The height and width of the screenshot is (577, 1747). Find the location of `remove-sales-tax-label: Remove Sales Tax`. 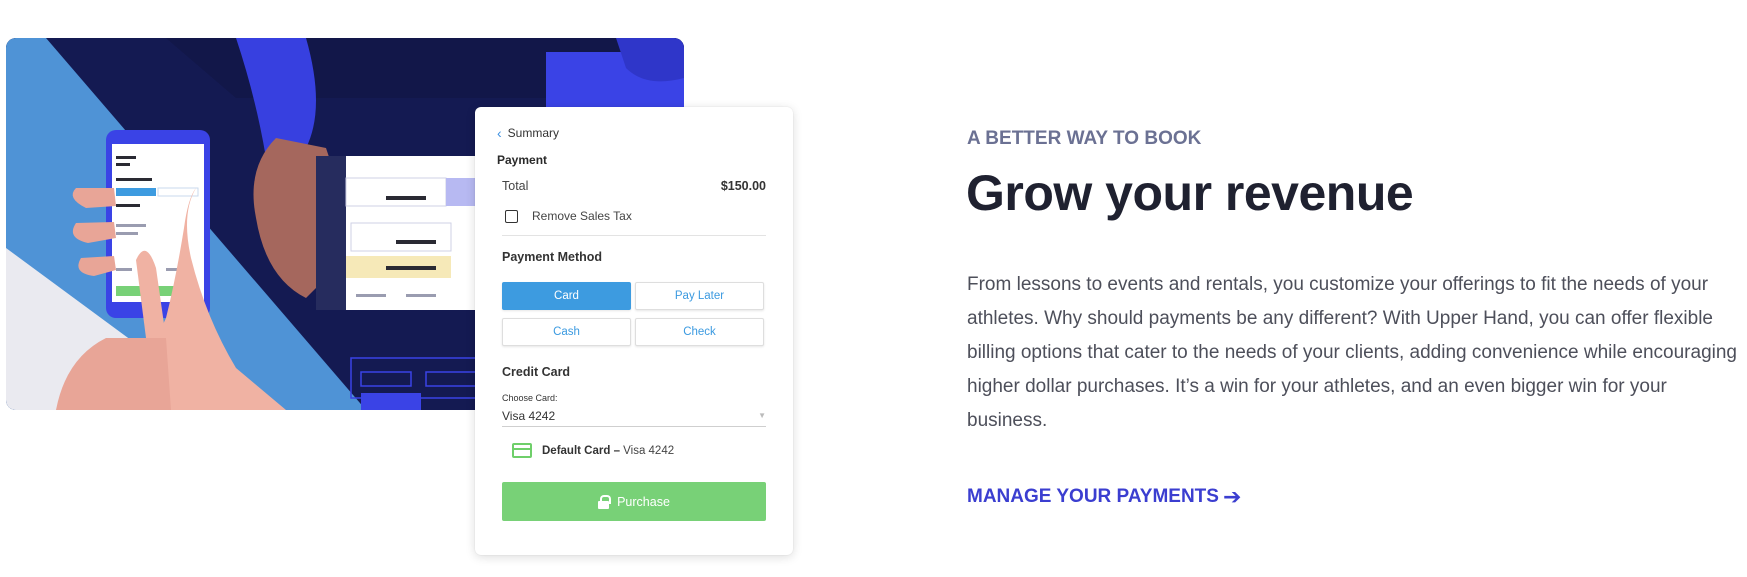

remove-sales-tax-label: Remove Sales Tax is located at coordinates (582, 216).